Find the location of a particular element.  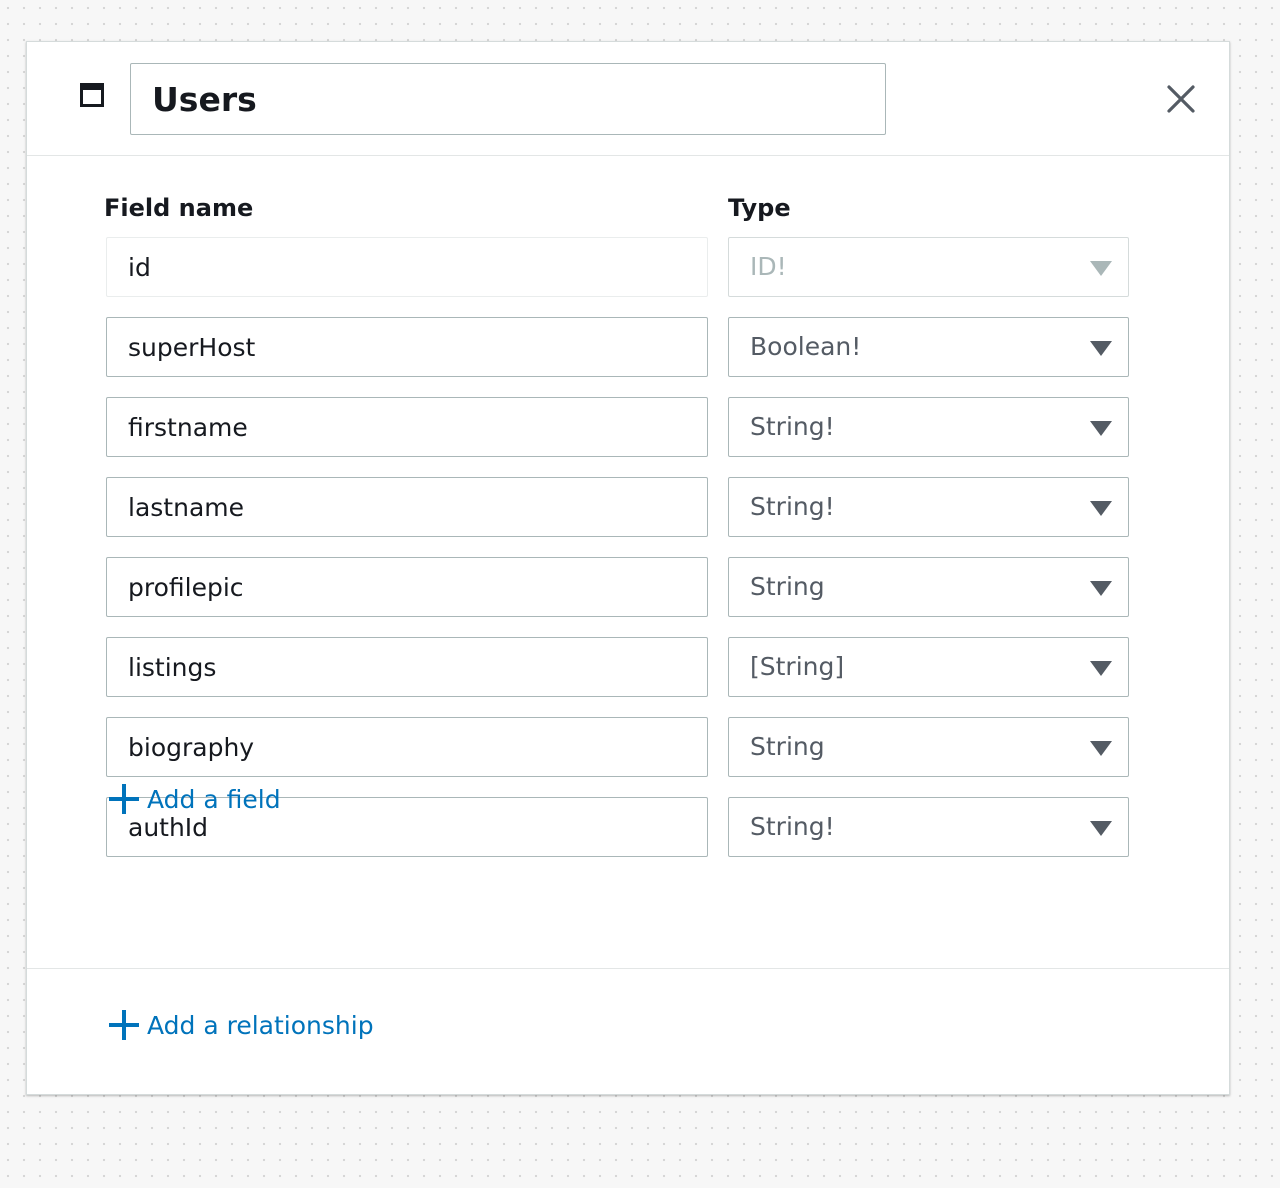

field-type-value: ID! is located at coordinates (768, 266).